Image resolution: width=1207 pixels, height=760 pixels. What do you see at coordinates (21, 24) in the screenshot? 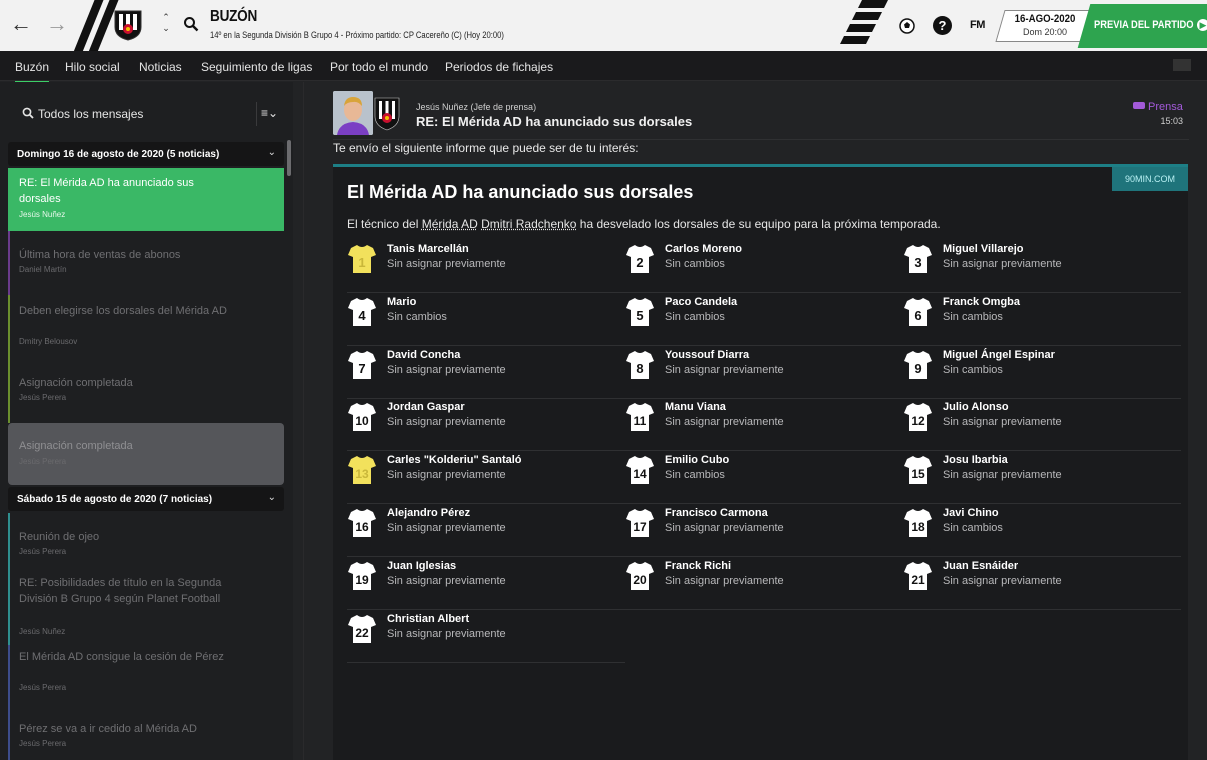
I see `back-arrow-icon: ←` at bounding box center [21, 24].